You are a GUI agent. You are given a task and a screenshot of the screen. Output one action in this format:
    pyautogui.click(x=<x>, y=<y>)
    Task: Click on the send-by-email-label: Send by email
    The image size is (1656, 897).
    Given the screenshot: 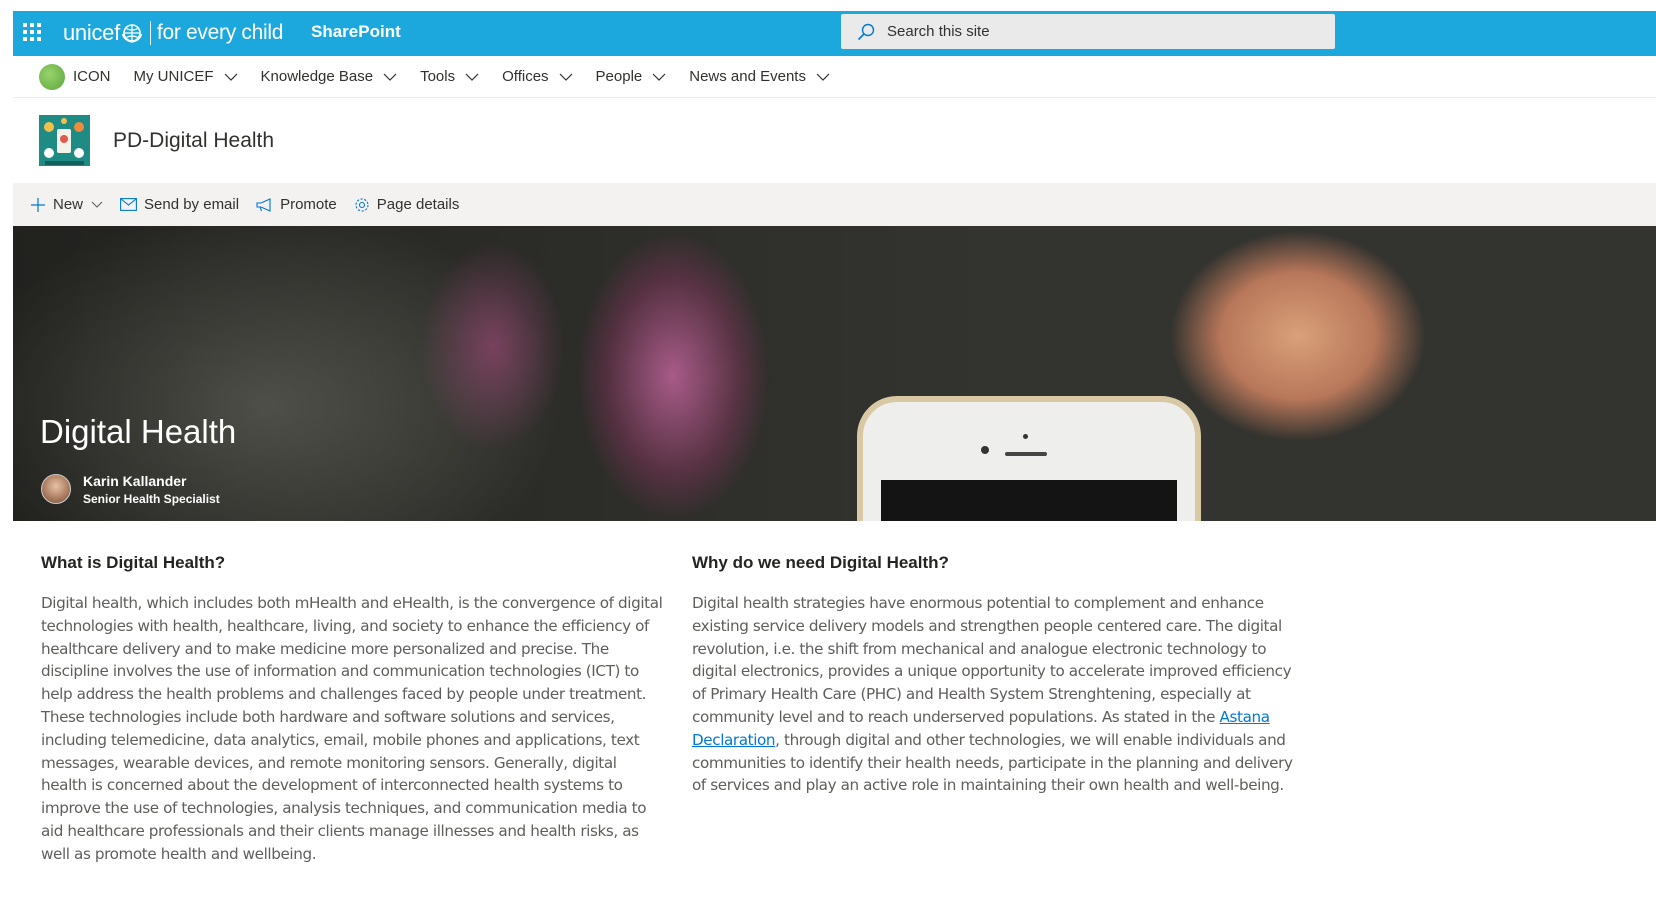 What is the action you would take?
    pyautogui.click(x=192, y=204)
    